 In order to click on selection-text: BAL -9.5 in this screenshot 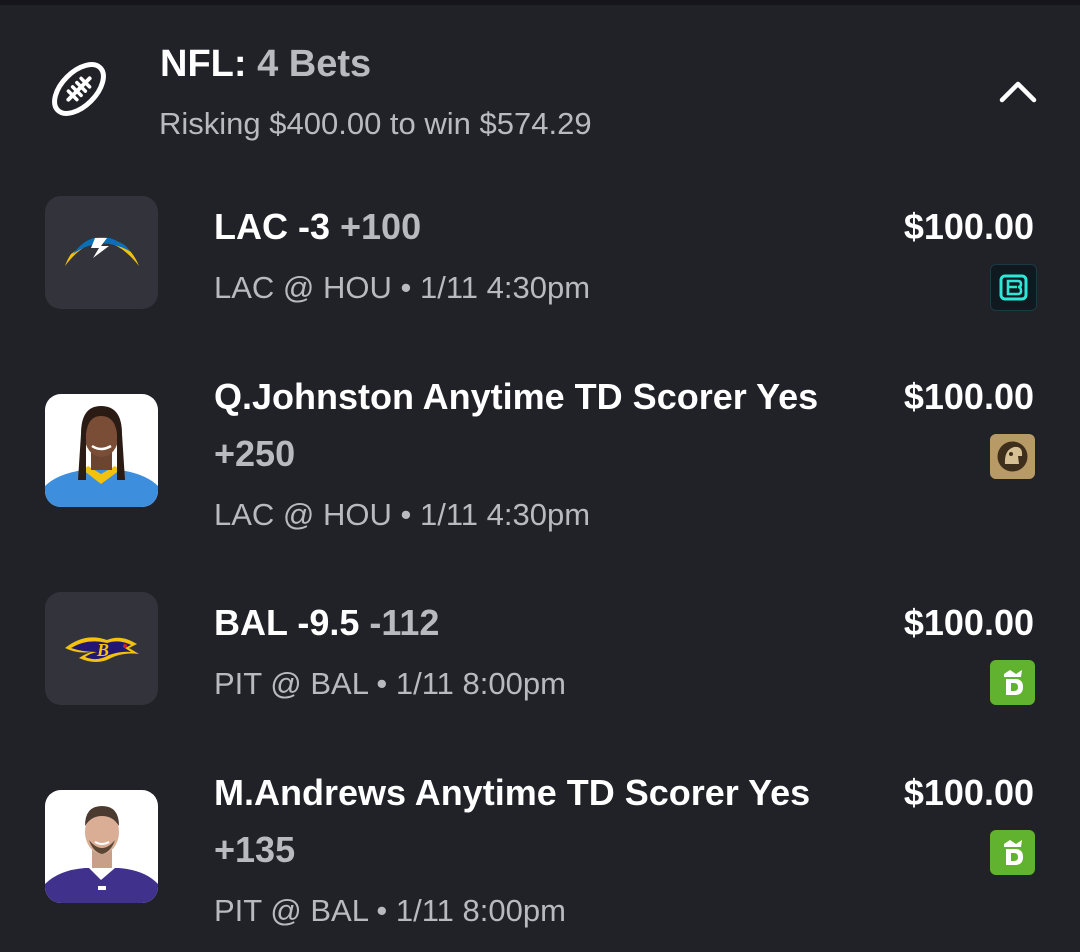, I will do `click(287, 622)`.